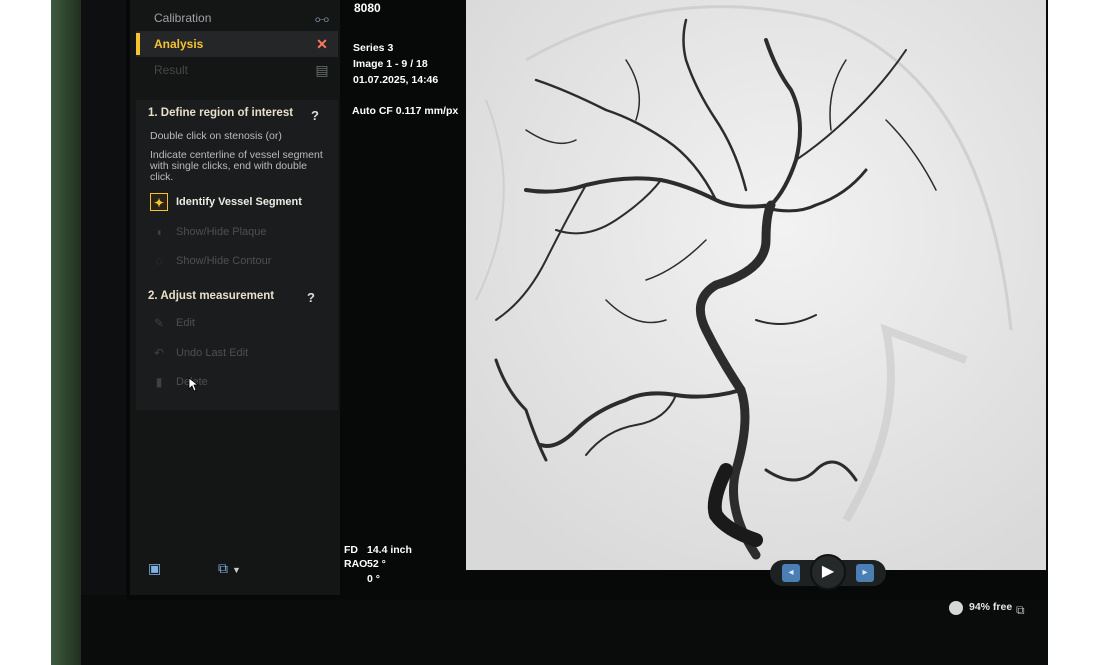 The image size is (1100, 665). What do you see at coordinates (396, 80) in the screenshot?
I see `acquisition-datetime: 01.07.2025, 14:46` at bounding box center [396, 80].